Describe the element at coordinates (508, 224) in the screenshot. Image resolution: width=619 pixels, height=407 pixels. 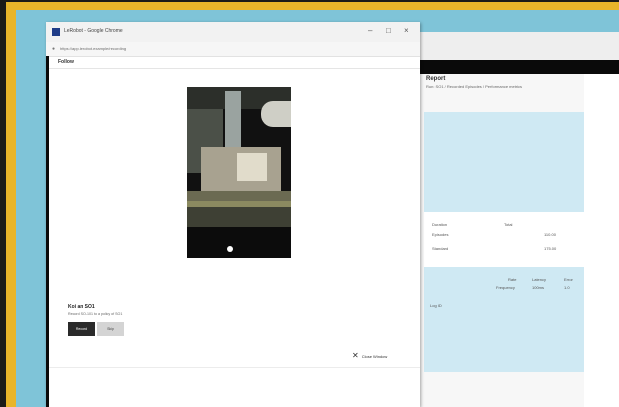
I see `report-row-col: Total` at that location.